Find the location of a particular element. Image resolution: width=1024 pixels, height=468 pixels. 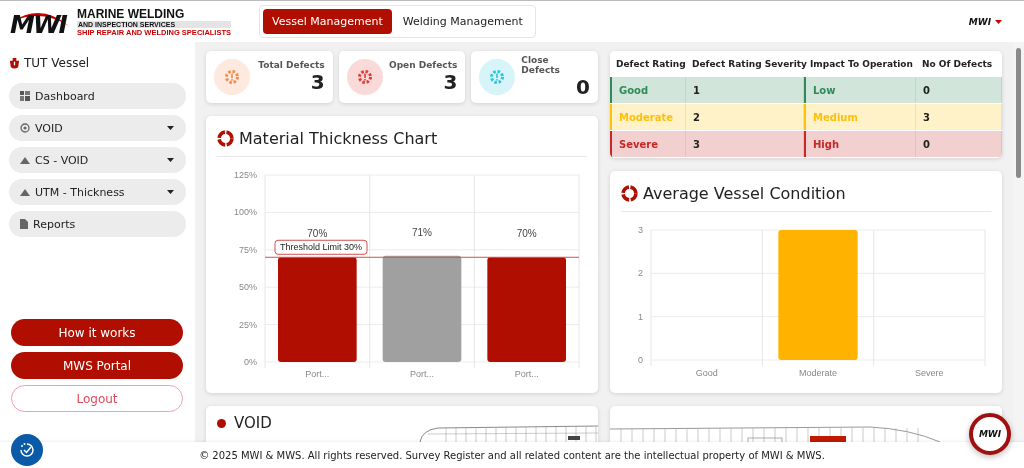

bullet-icon is located at coordinates (221, 423).